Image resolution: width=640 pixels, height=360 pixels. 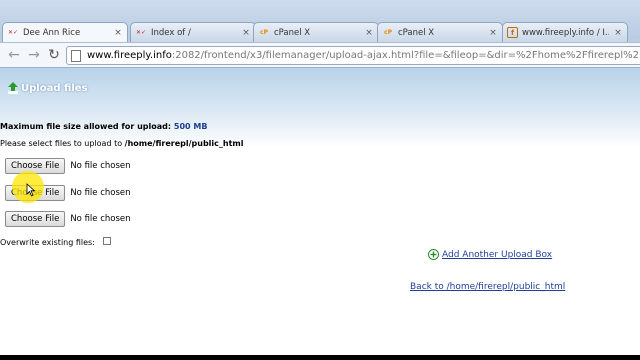 I want to click on forward-arrow-icon: →, so click(x=34, y=55).